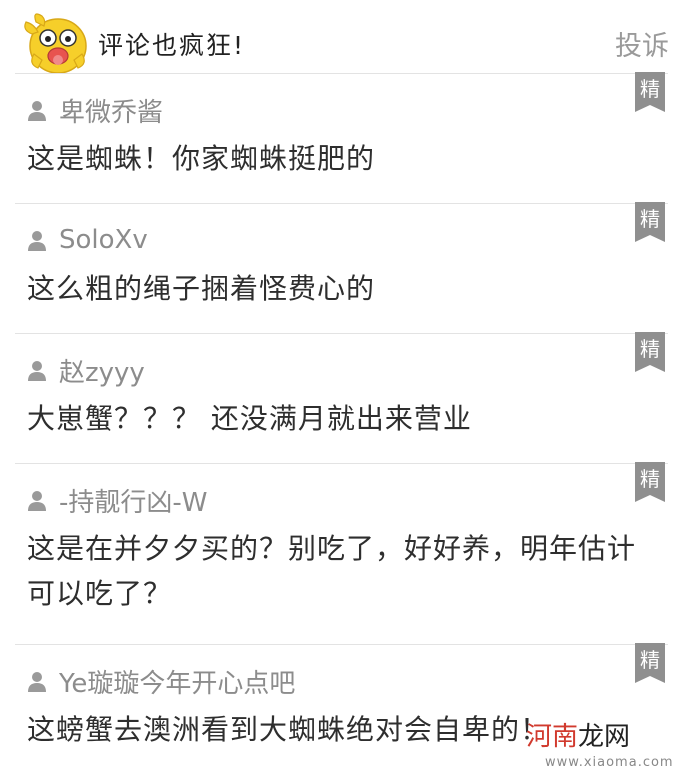  What do you see at coordinates (604, 737) in the screenshot?
I see `watermark-brand-dark: 龙网` at bounding box center [604, 737].